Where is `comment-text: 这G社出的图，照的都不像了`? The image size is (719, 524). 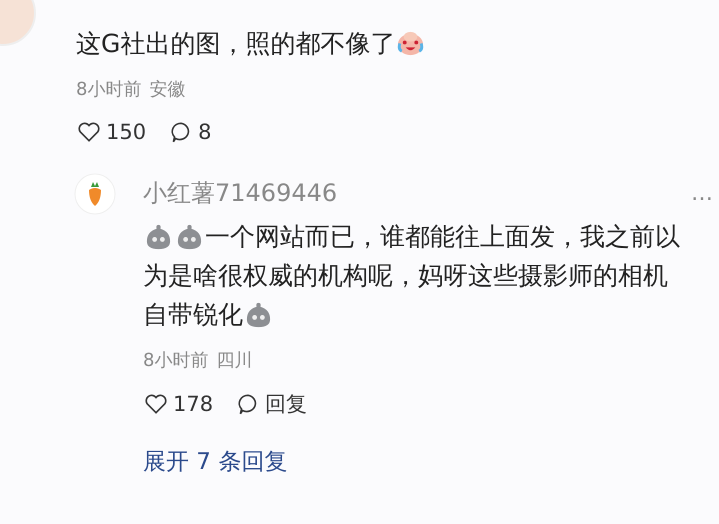 comment-text: 这G社出的图，照的都不像了 is located at coordinates (236, 43).